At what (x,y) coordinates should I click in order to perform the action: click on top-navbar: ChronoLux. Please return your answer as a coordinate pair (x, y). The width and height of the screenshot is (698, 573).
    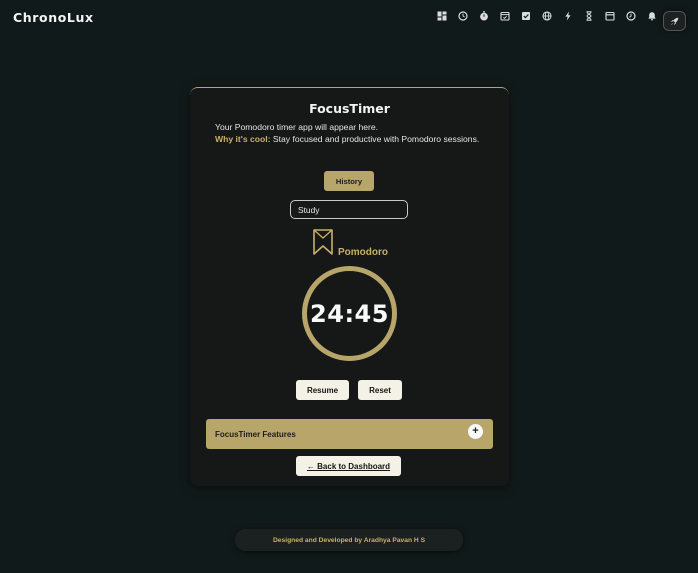
    Looking at the image, I should click on (349, 18).